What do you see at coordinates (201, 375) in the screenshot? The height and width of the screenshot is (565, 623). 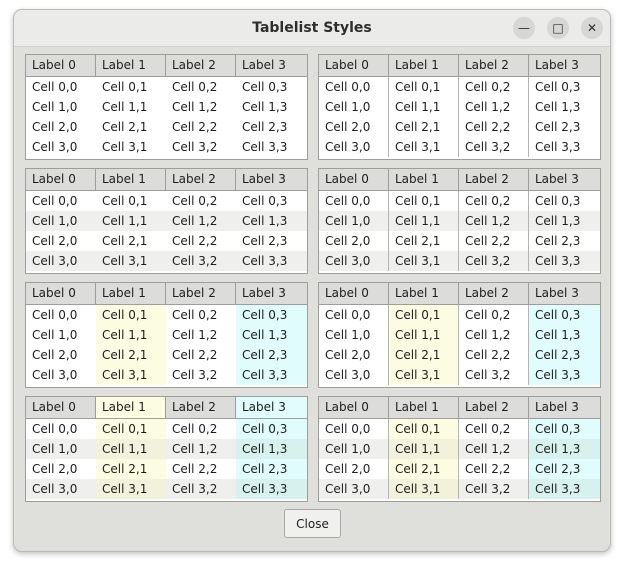 I see `table-cell: Cell 3,2` at bounding box center [201, 375].